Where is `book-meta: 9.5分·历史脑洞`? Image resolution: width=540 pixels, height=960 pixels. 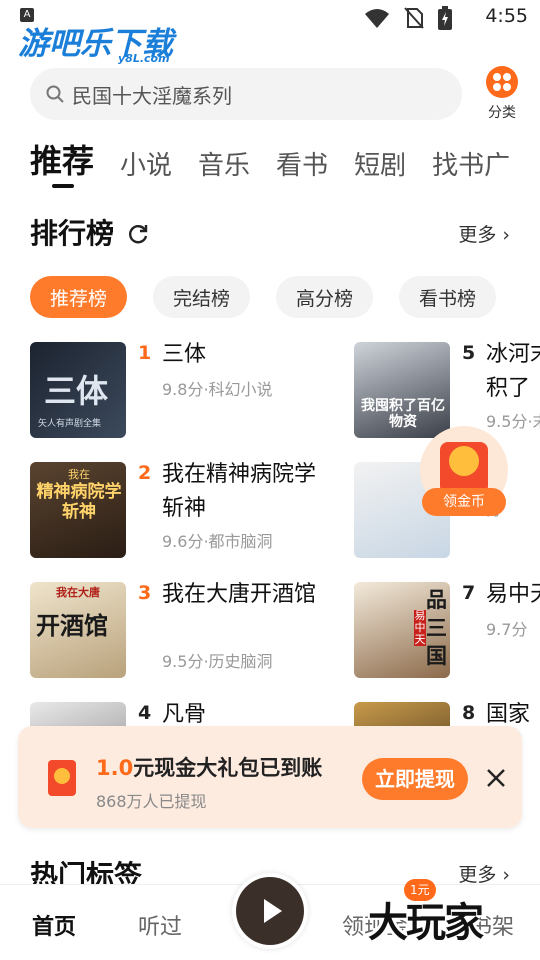
book-meta: 9.5分·历史脑洞 is located at coordinates (217, 661).